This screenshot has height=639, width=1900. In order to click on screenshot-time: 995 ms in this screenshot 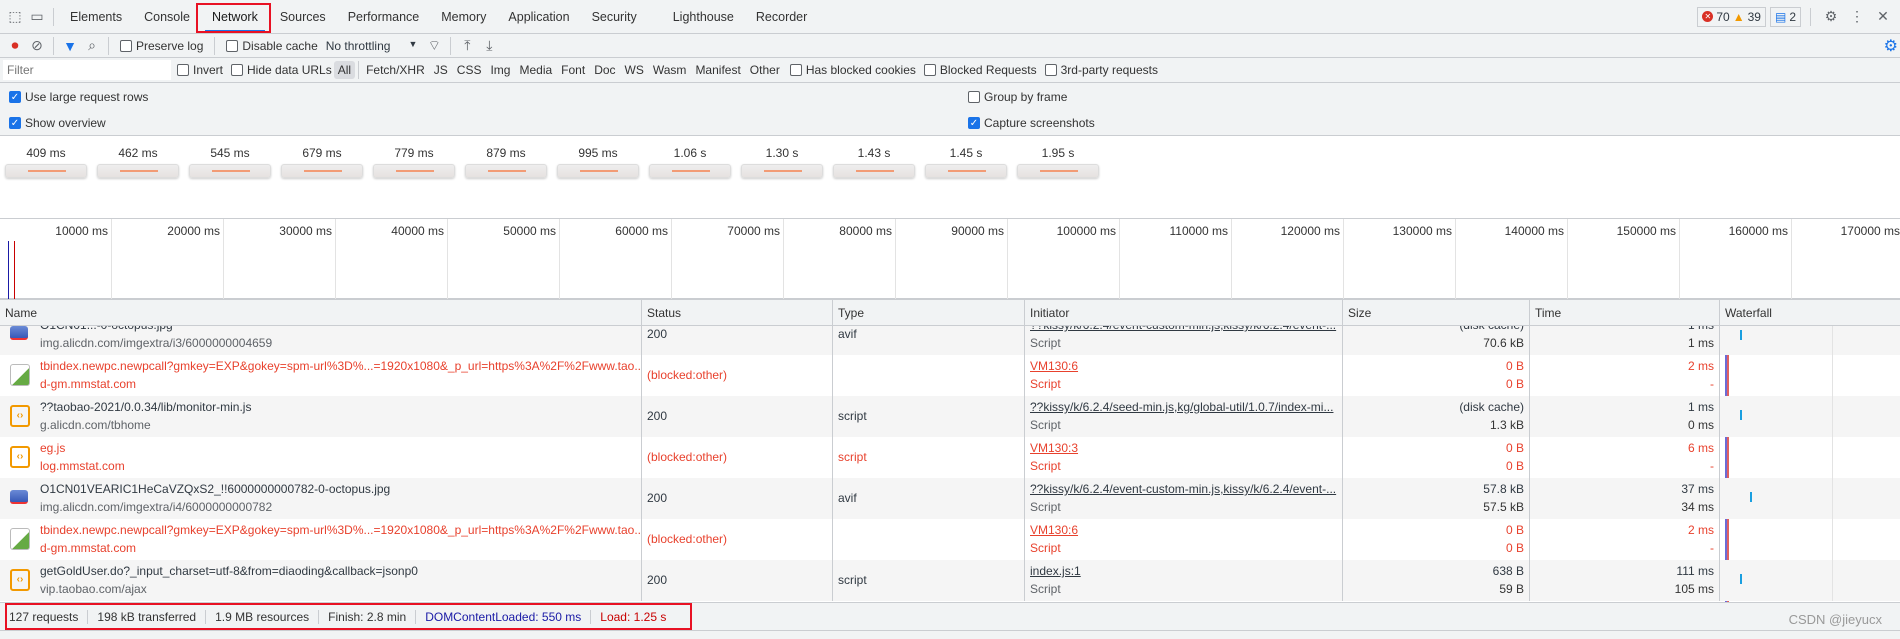, I will do `click(598, 153)`.